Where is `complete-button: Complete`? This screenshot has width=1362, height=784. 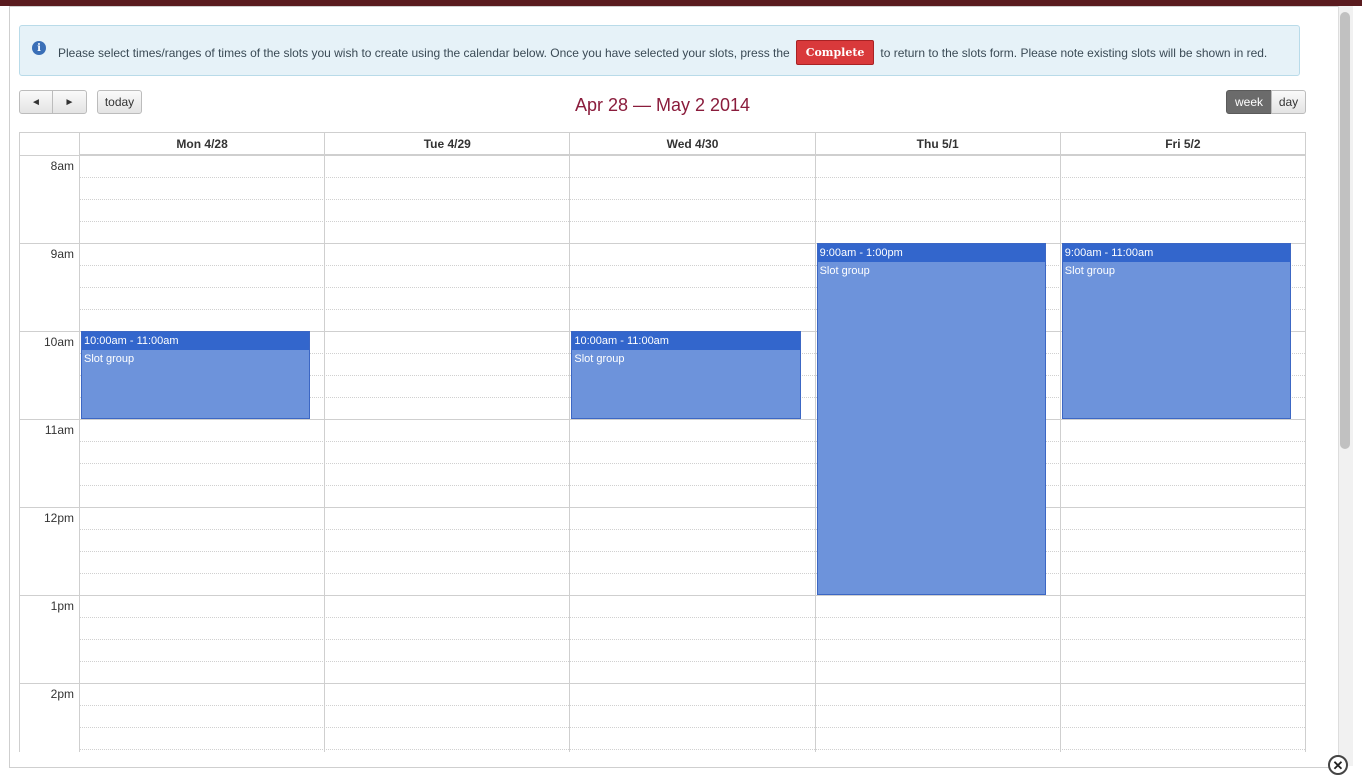 complete-button: Complete is located at coordinates (835, 52).